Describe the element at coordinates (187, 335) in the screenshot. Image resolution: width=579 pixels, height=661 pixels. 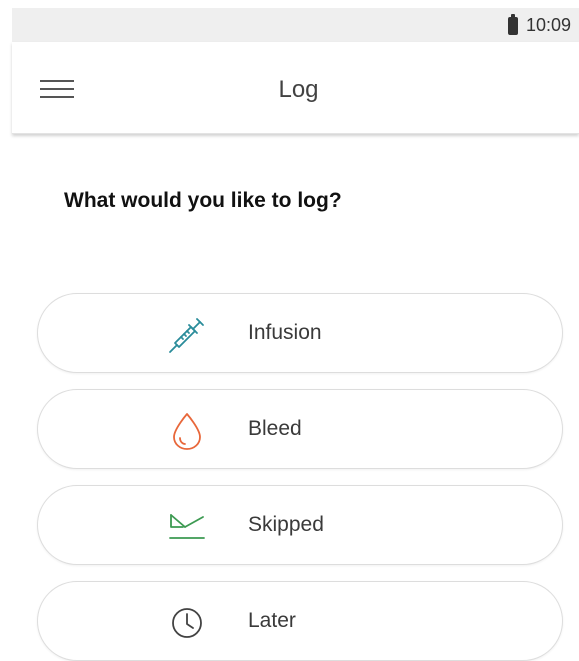
I see `syringe-icon` at that location.